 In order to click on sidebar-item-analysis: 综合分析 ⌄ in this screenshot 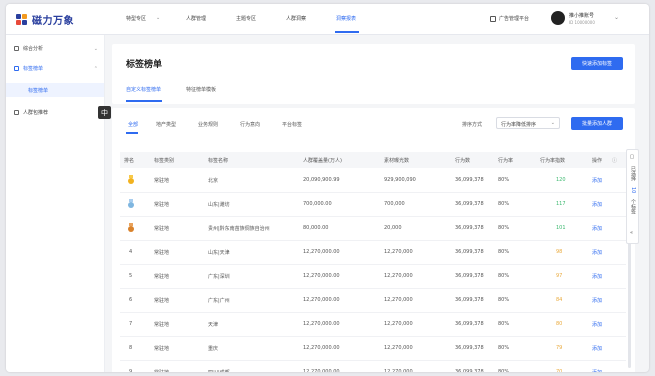, I will do `click(56, 48)`.